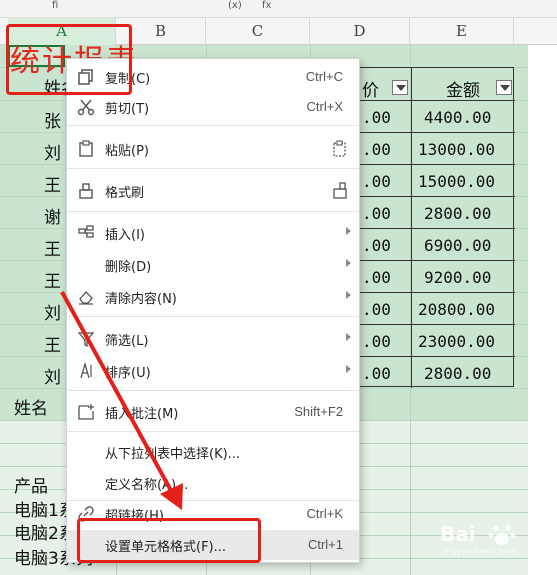 The width and height of the screenshot is (557, 575). I want to click on menu-item-label: 粘贴(P), so click(127, 151).